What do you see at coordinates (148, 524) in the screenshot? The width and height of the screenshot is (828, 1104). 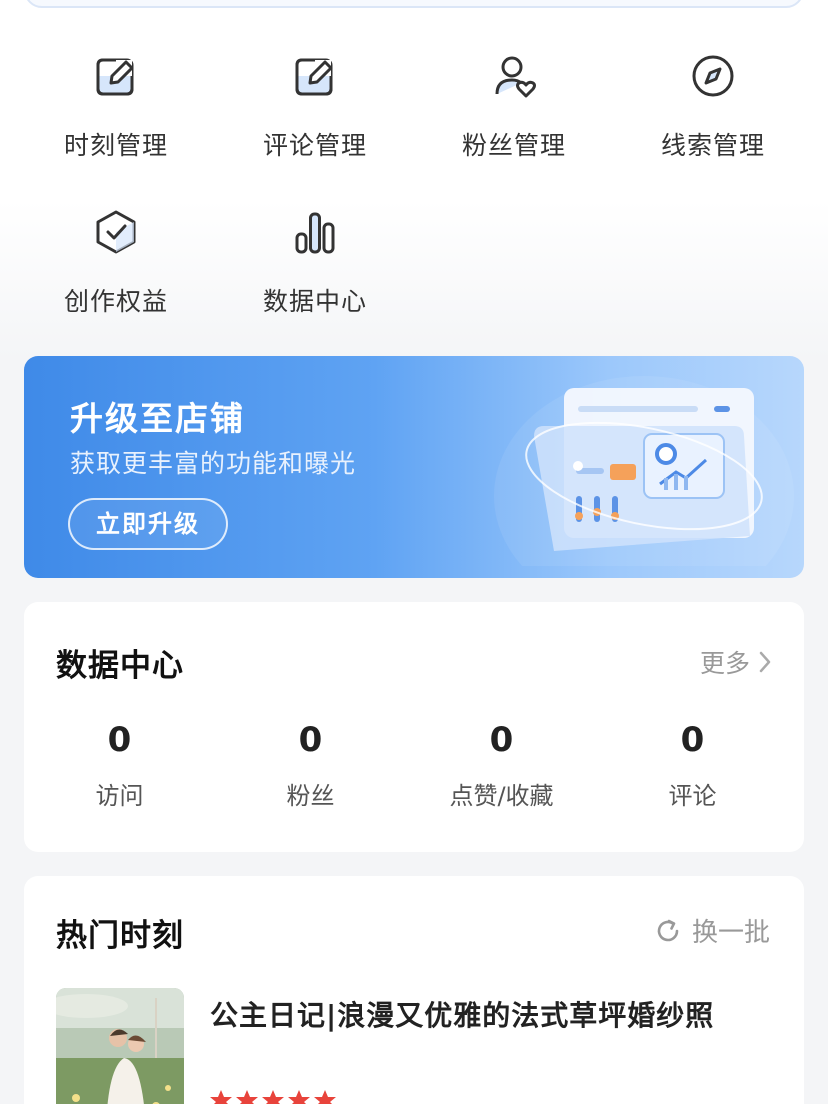 I see `upgrade-button: 立即升级` at bounding box center [148, 524].